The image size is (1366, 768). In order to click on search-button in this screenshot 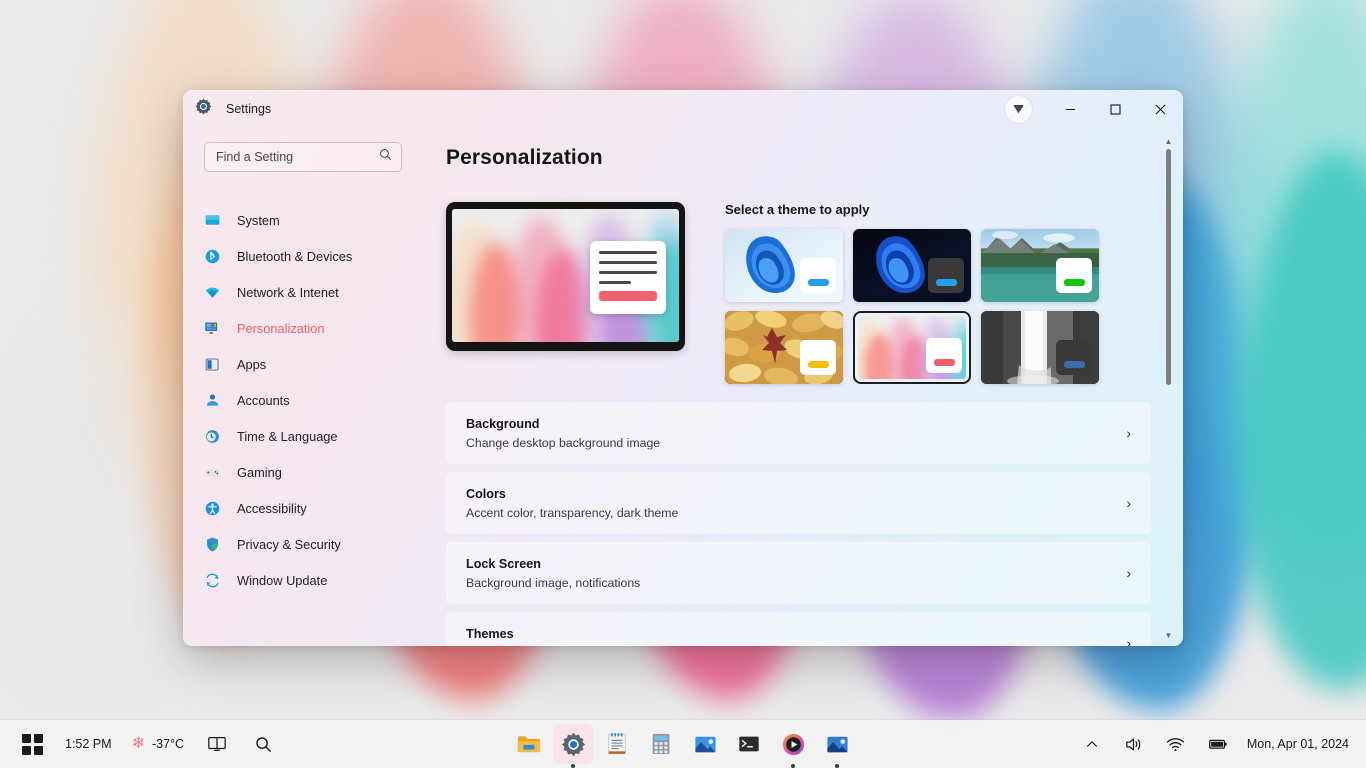, I will do `click(263, 744)`.